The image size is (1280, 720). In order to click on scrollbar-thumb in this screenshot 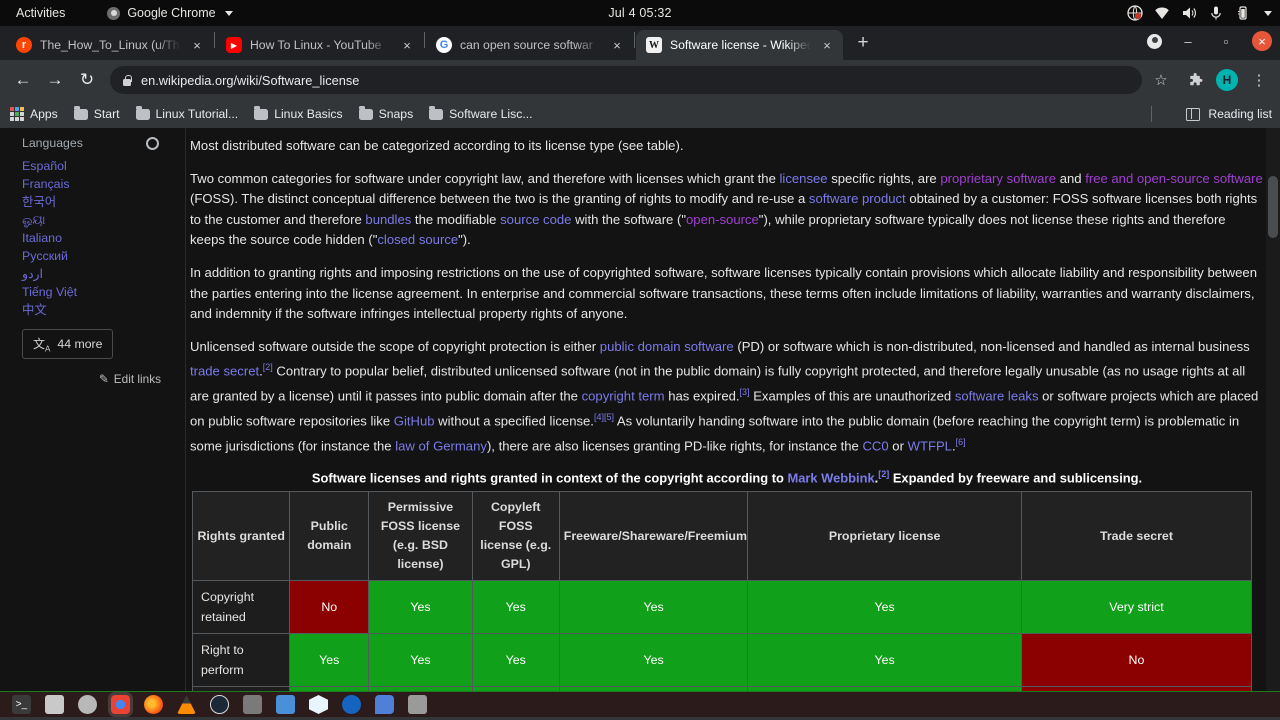, I will do `click(1273, 207)`.